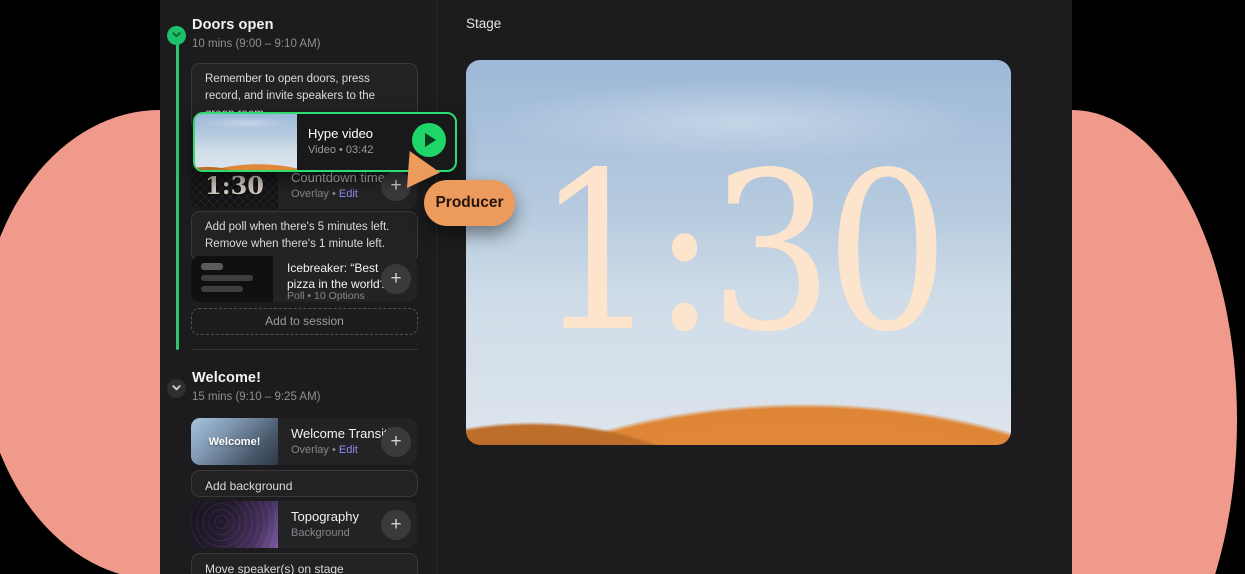 Image resolution: width=1245 pixels, height=574 pixels. I want to click on play-button, so click(429, 140).